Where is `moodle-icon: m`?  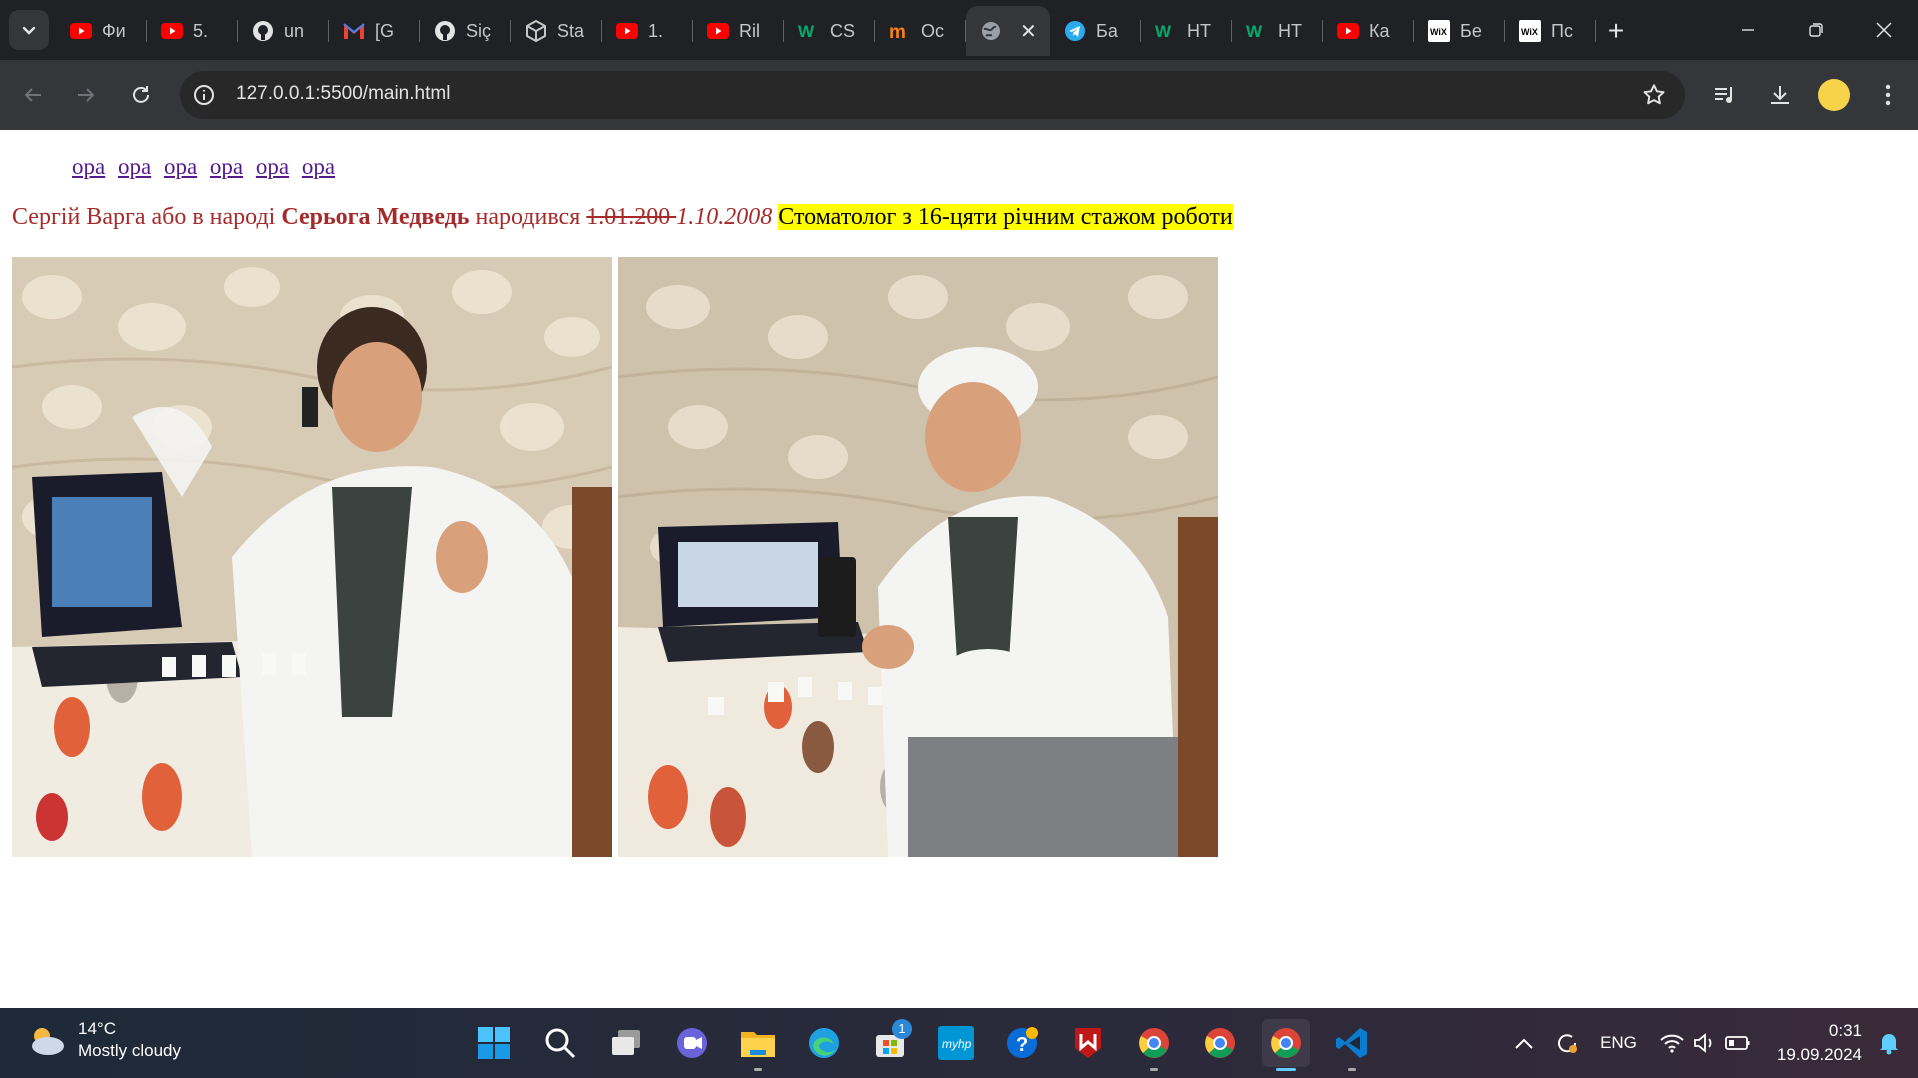 moodle-icon: m is located at coordinates (900, 31).